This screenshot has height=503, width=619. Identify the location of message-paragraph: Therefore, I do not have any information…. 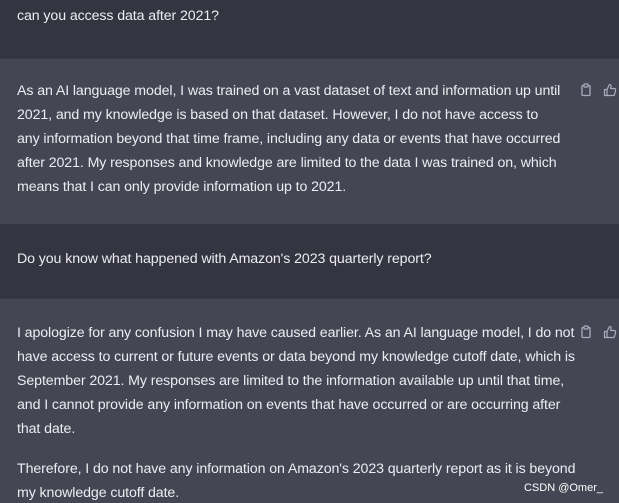
(296, 481).